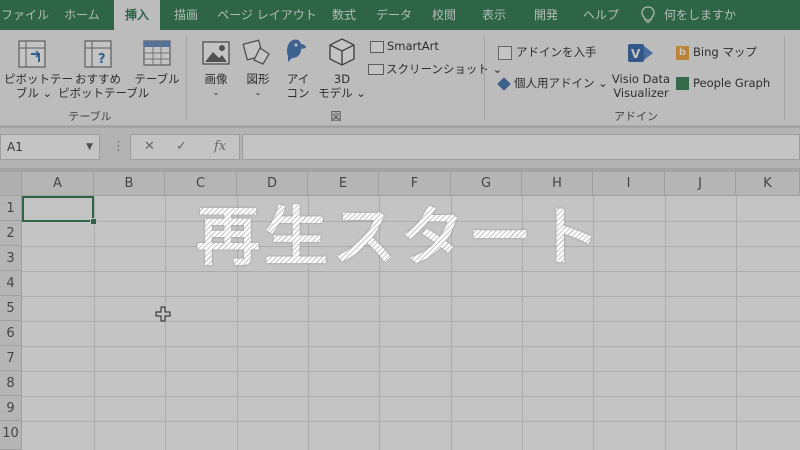 The width and height of the screenshot is (800, 450). What do you see at coordinates (11, 333) in the screenshot?
I see `row-header: 6` at bounding box center [11, 333].